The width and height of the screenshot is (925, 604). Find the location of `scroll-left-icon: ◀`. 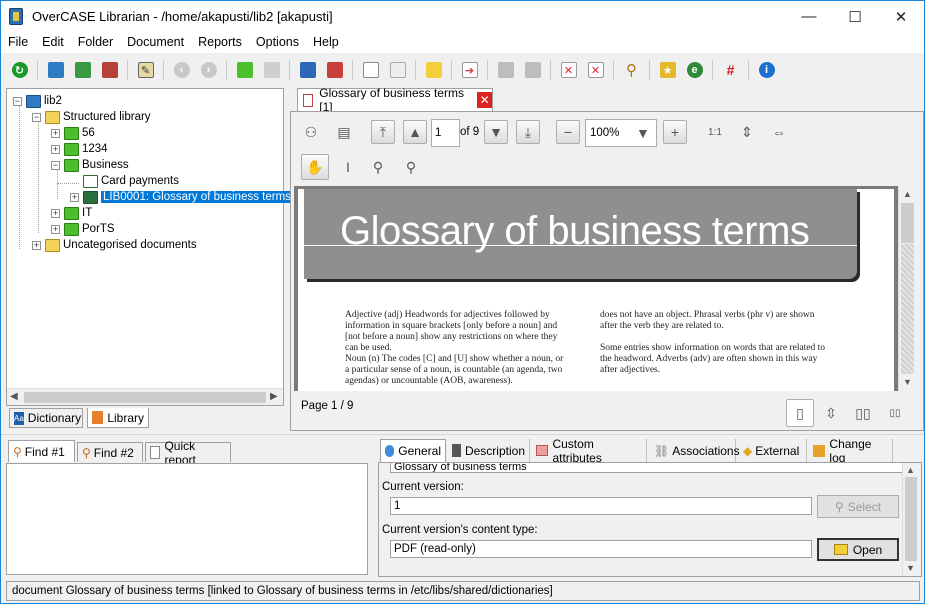

scroll-left-icon: ◀ is located at coordinates (14, 396).